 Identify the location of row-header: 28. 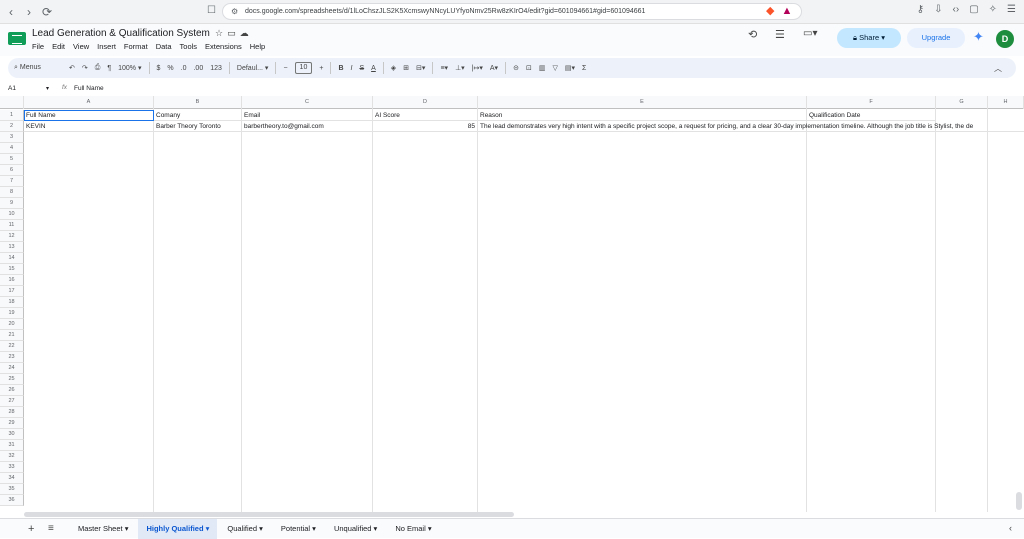
(12, 412).